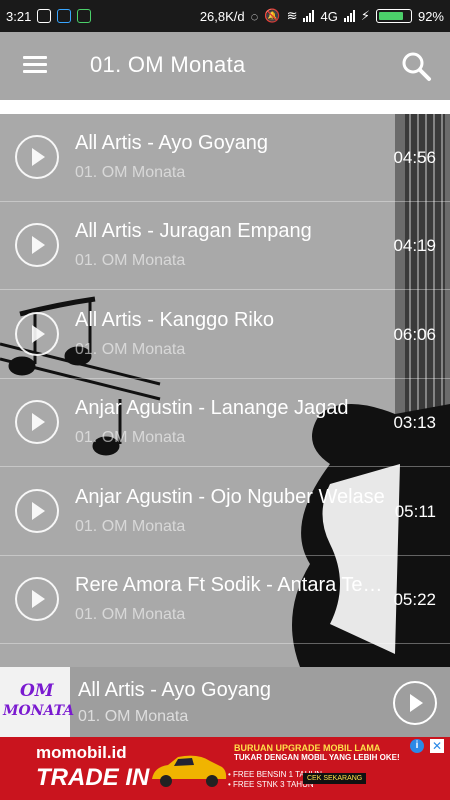 Image resolution: width=450 pixels, height=800 pixels. What do you see at coordinates (93, 777) in the screenshot?
I see `ad-headline: TRADE IN` at bounding box center [93, 777].